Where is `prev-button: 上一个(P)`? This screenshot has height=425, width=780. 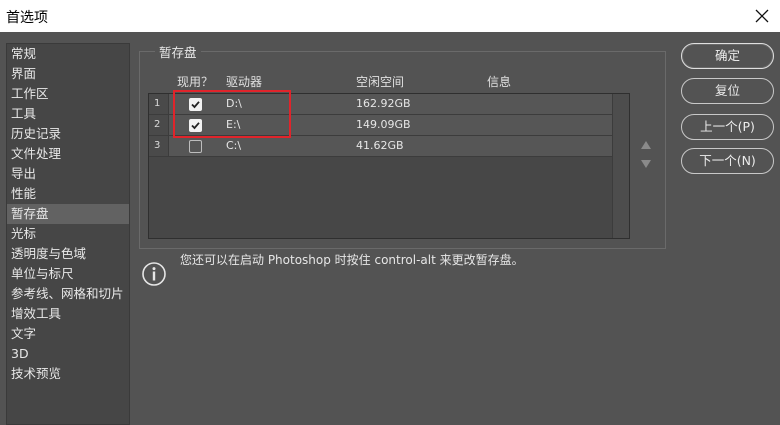
prev-button: 上一个(P) is located at coordinates (727, 127).